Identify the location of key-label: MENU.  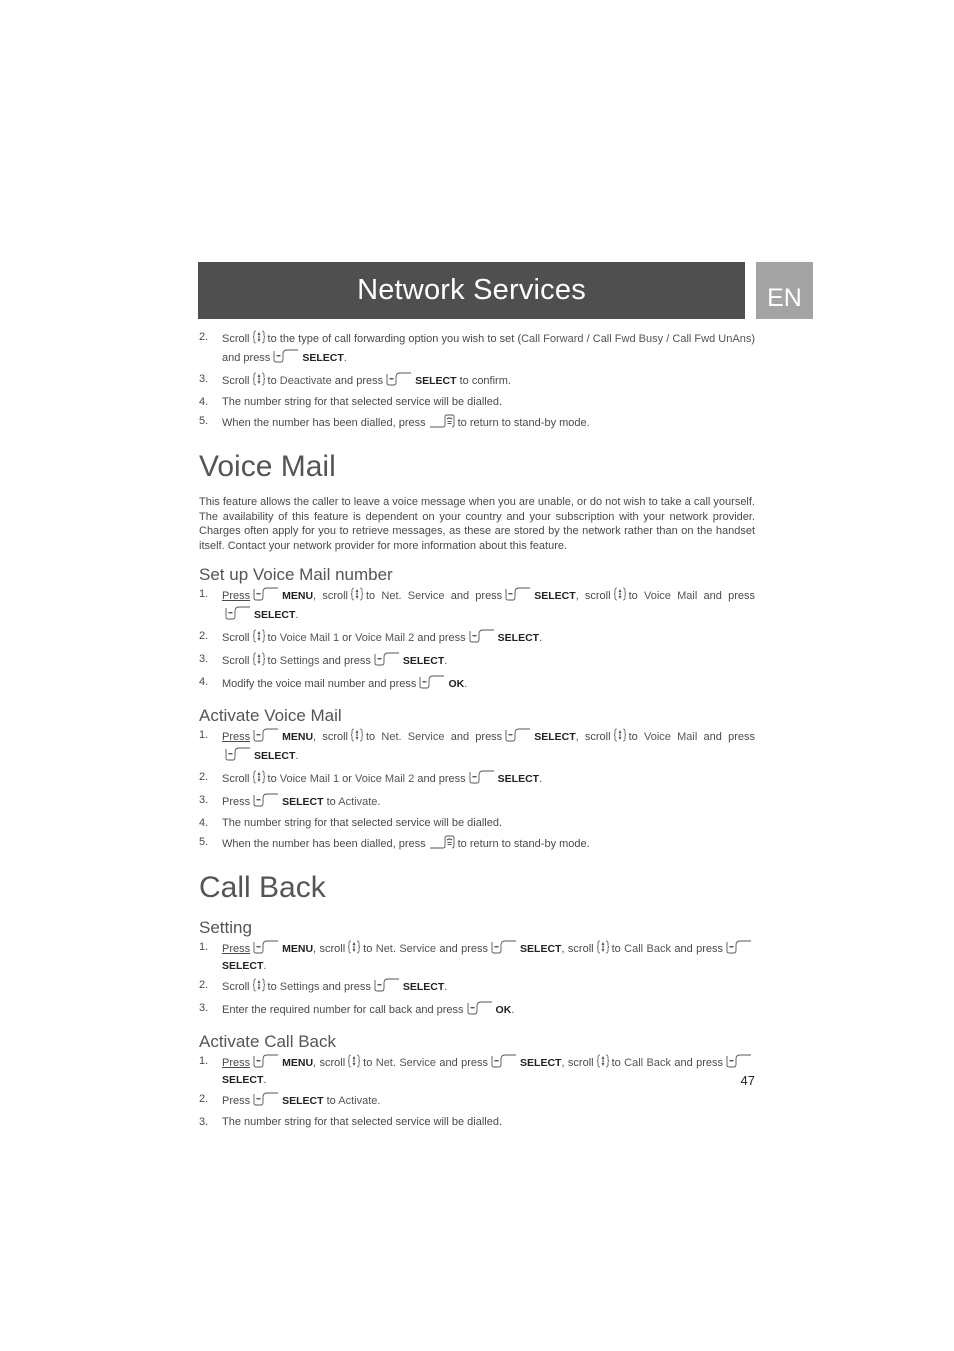
(298, 949).